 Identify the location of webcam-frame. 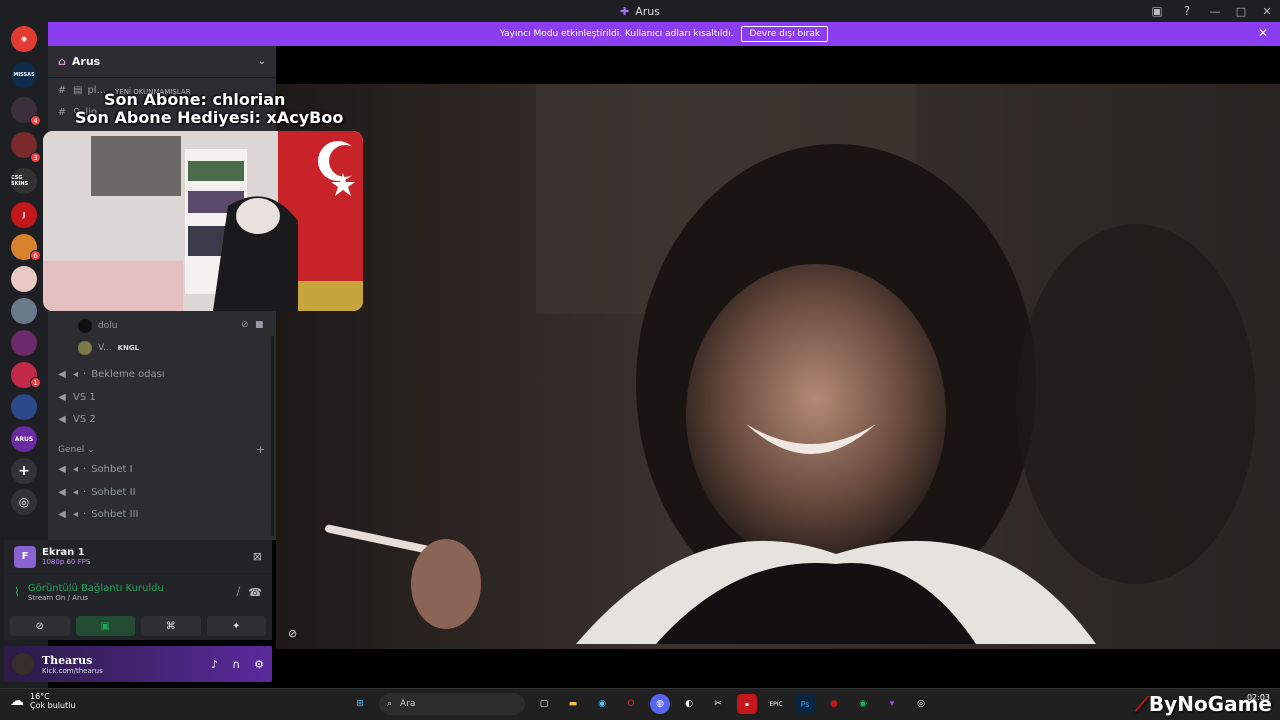
(203, 221).